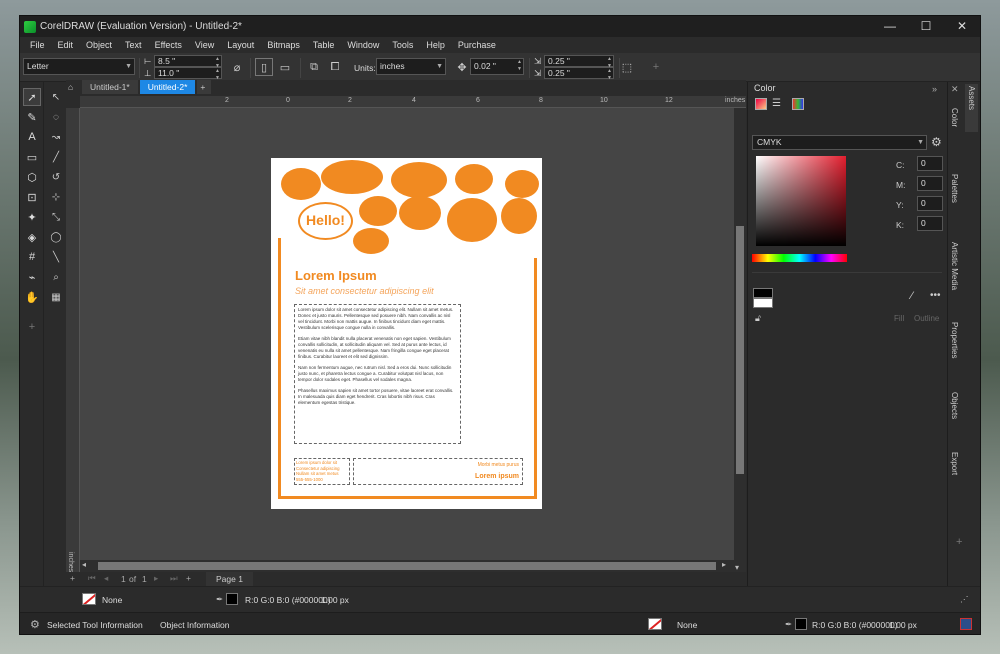 The height and width of the screenshot is (654, 1000). What do you see at coordinates (912, 296) in the screenshot?
I see `eyedropper-icon: ⁄` at bounding box center [912, 296].